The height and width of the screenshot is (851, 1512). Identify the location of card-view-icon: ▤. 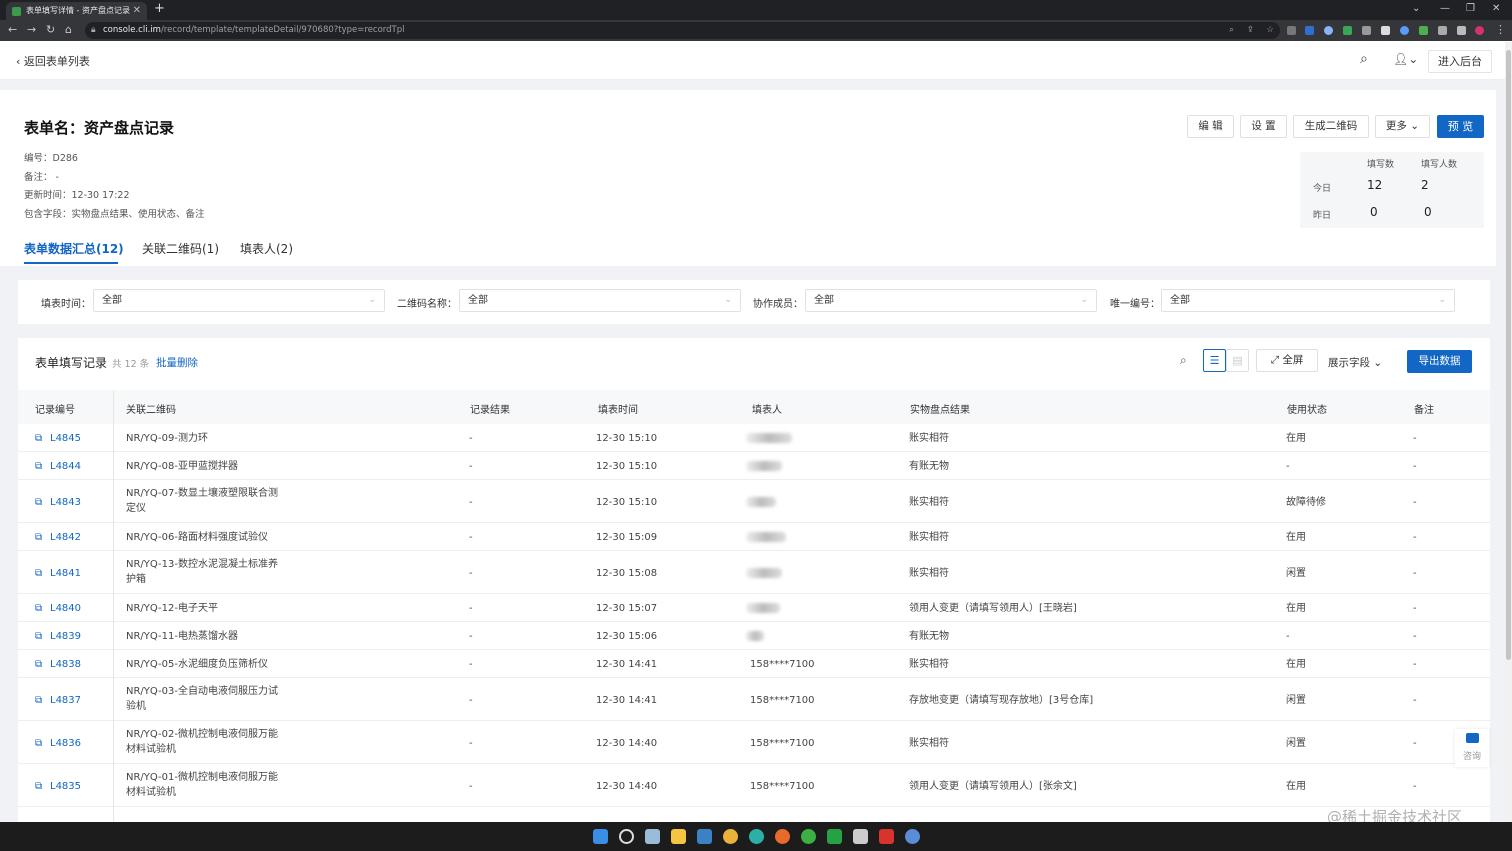
(1237, 360).